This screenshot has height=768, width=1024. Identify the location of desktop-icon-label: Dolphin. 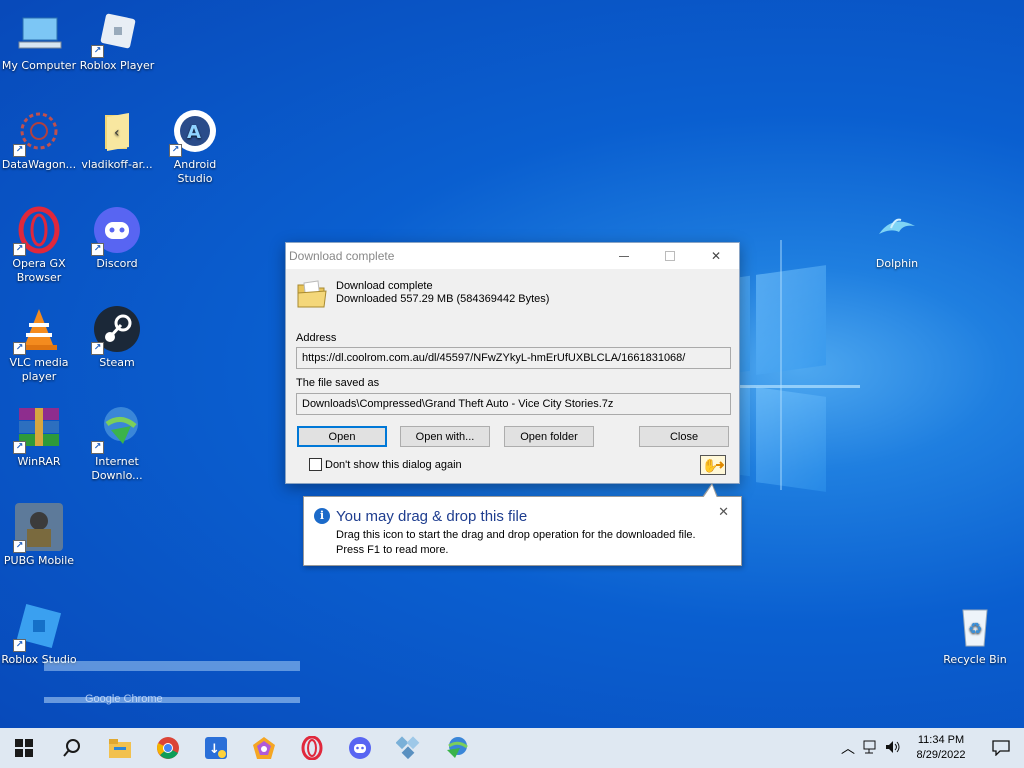
(897, 263).